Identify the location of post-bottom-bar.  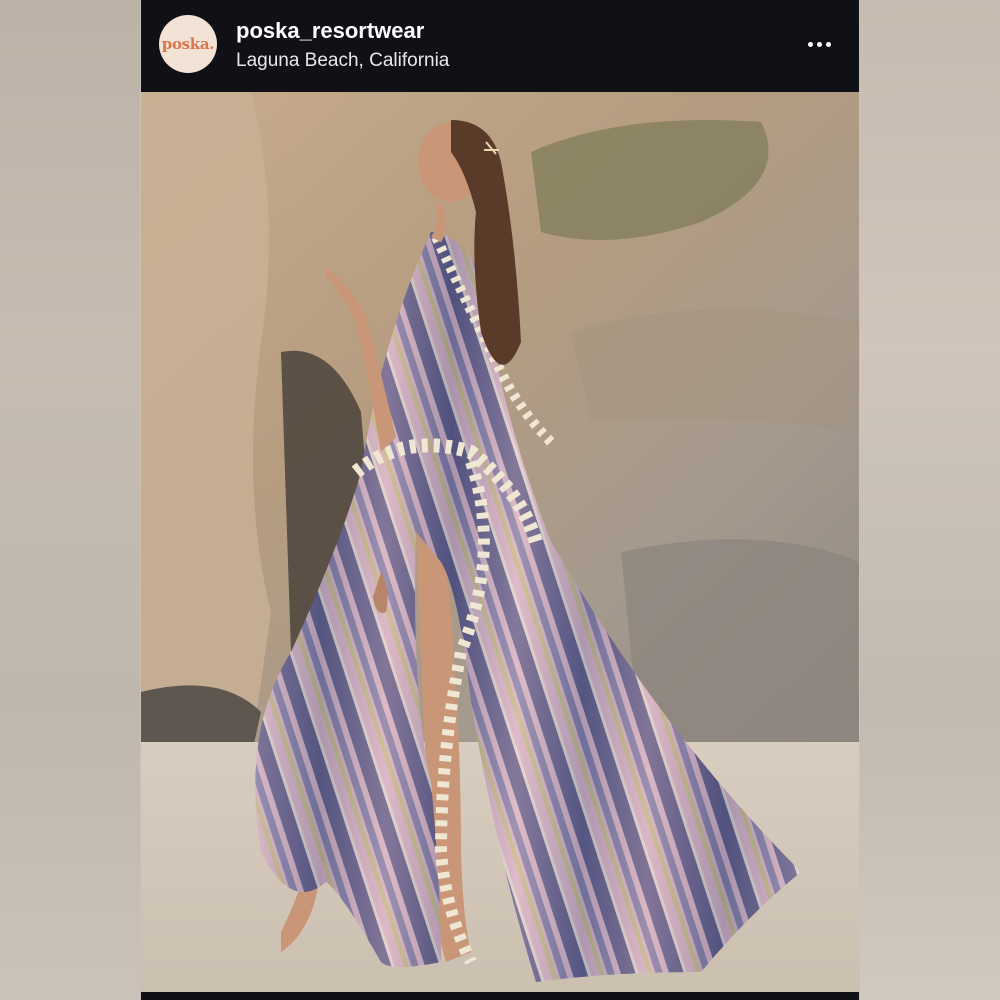
(500, 996).